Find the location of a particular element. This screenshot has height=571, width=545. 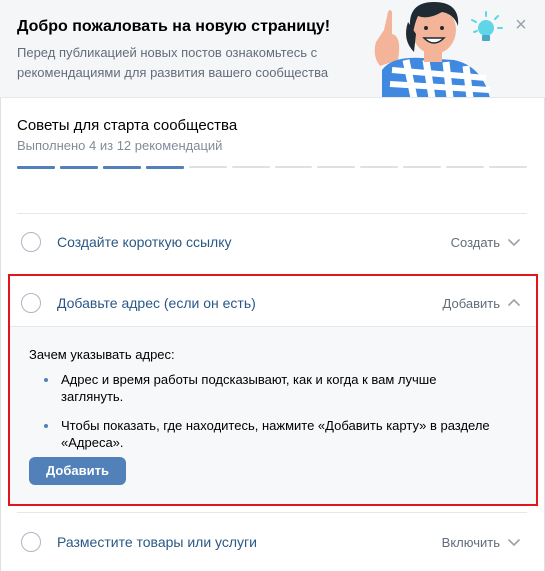

task-label: Разместите товары или услуги is located at coordinates (157, 542).